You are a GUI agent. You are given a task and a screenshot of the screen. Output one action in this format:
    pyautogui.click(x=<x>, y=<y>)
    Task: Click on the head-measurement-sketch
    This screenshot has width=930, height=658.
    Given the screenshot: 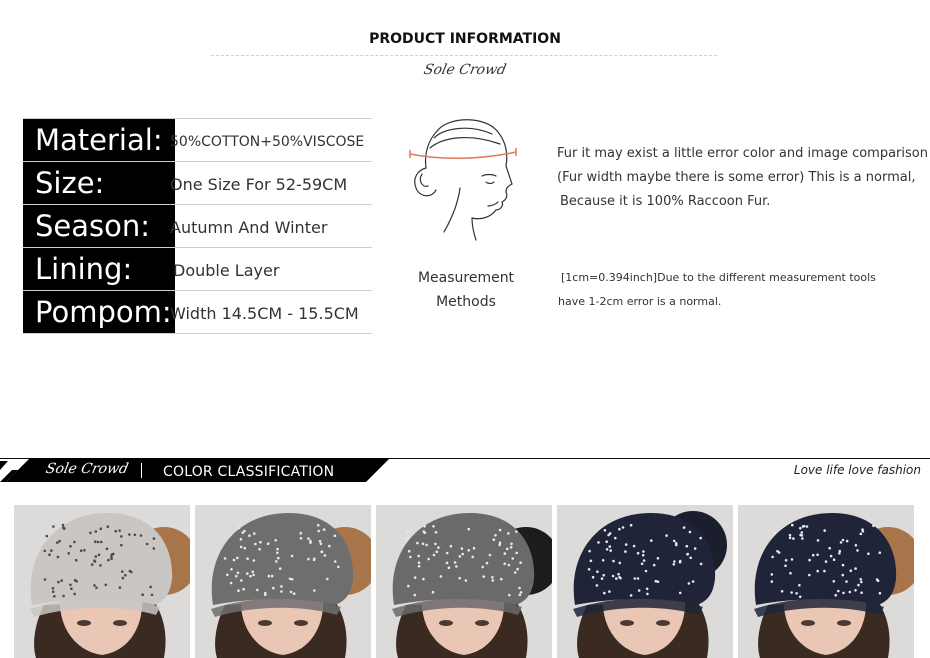 What is the action you would take?
    pyautogui.click(x=460, y=178)
    